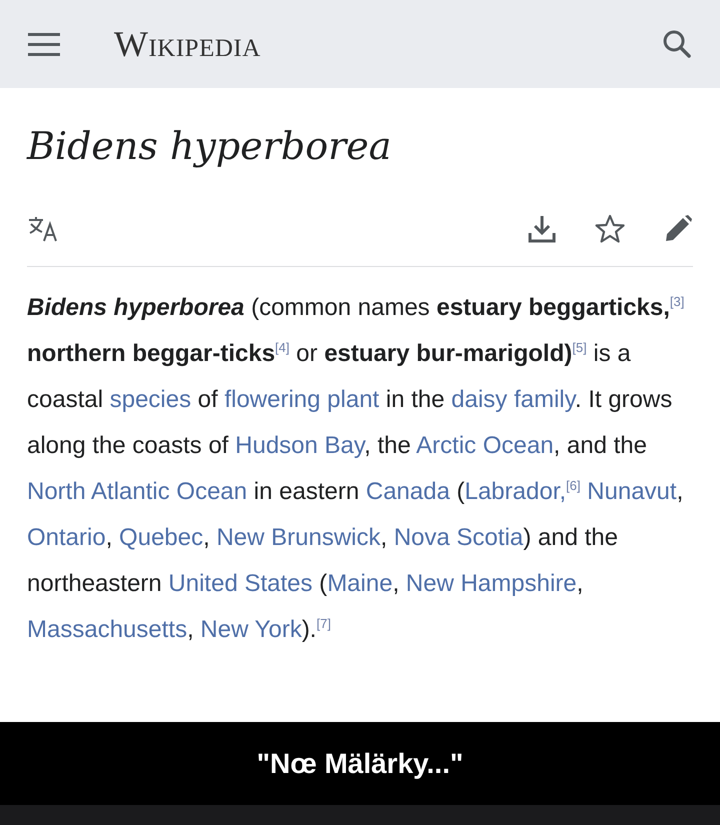  I want to click on article-link: Ontario, so click(66, 537).